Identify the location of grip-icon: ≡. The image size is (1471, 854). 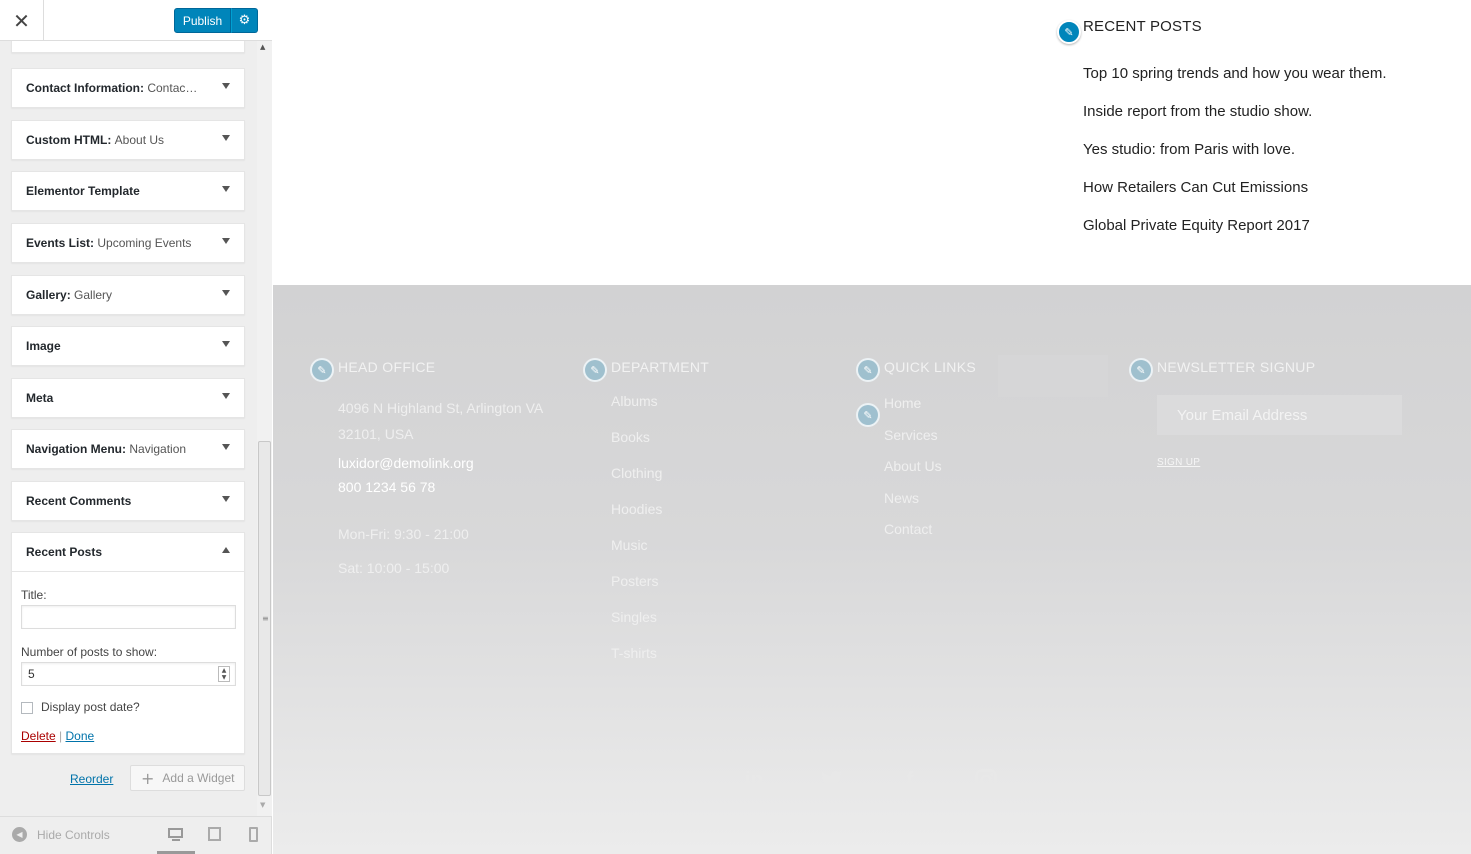
(265, 618).